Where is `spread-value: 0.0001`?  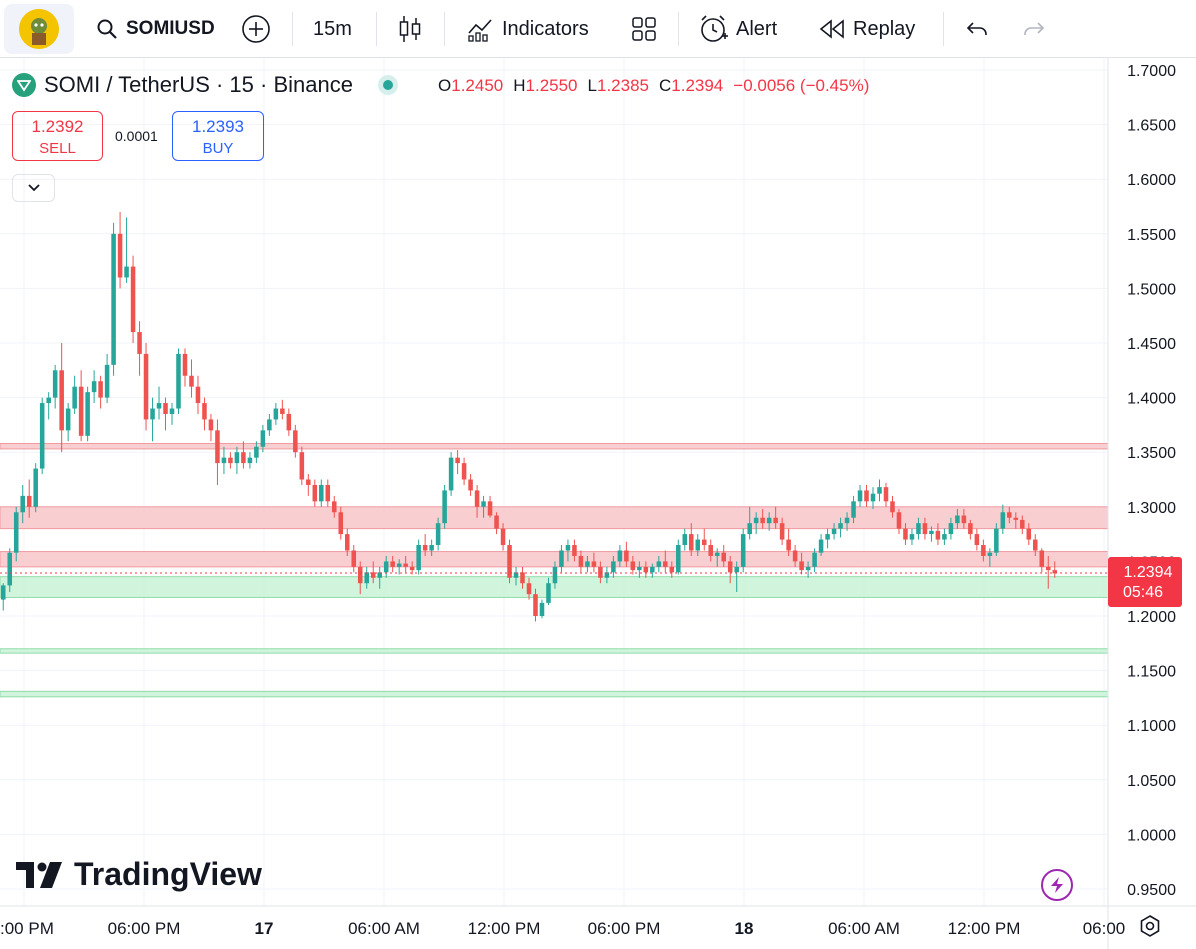 spread-value: 0.0001 is located at coordinates (136, 136).